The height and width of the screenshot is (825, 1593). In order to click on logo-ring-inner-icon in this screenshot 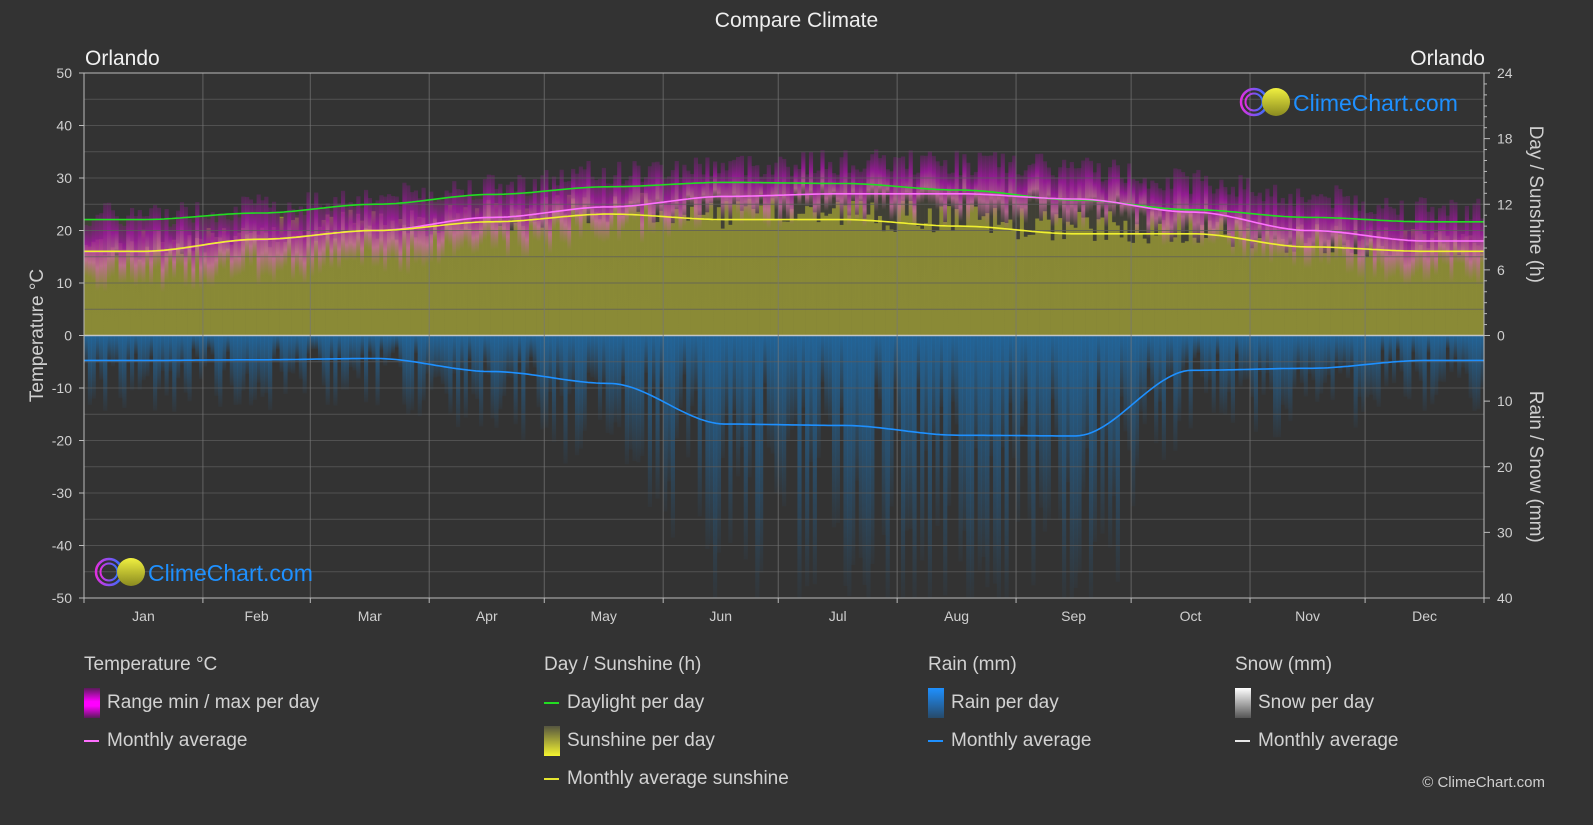, I will do `click(1254, 102)`.